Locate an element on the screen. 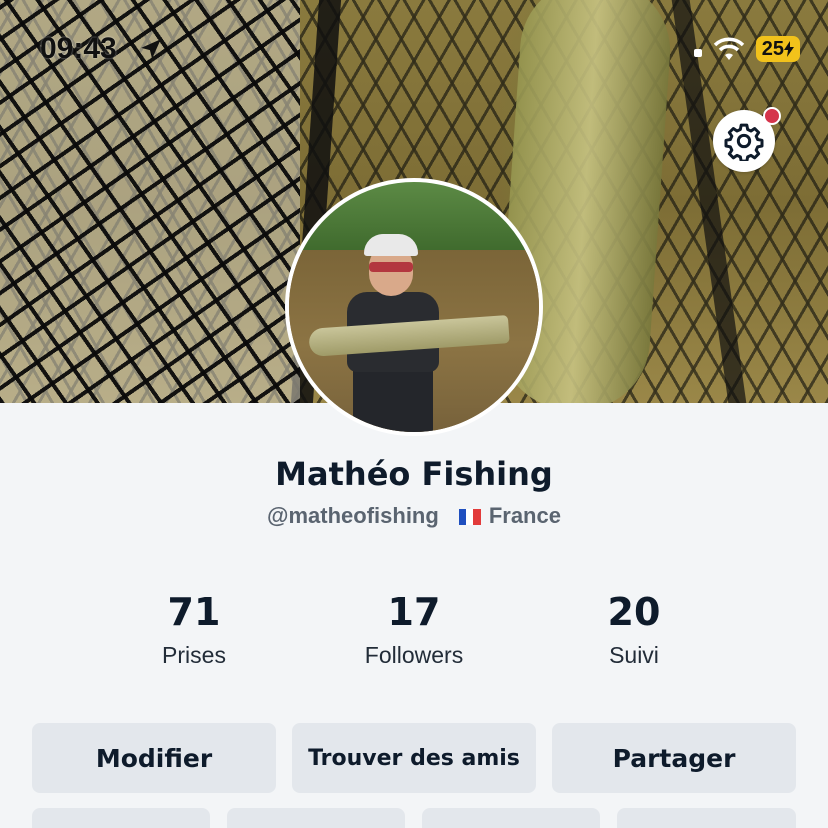 The width and height of the screenshot is (828, 828). charging-icon is located at coordinates (789, 49).